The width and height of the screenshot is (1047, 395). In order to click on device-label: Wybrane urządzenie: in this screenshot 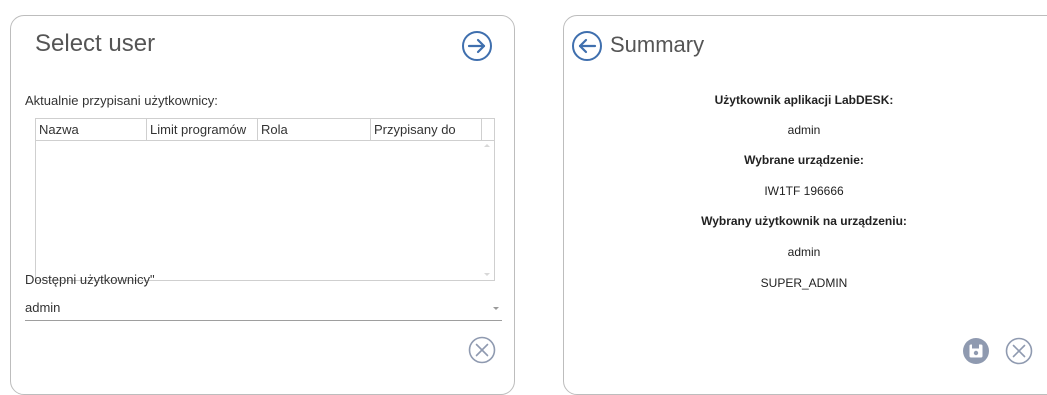, I will do `click(804, 160)`.